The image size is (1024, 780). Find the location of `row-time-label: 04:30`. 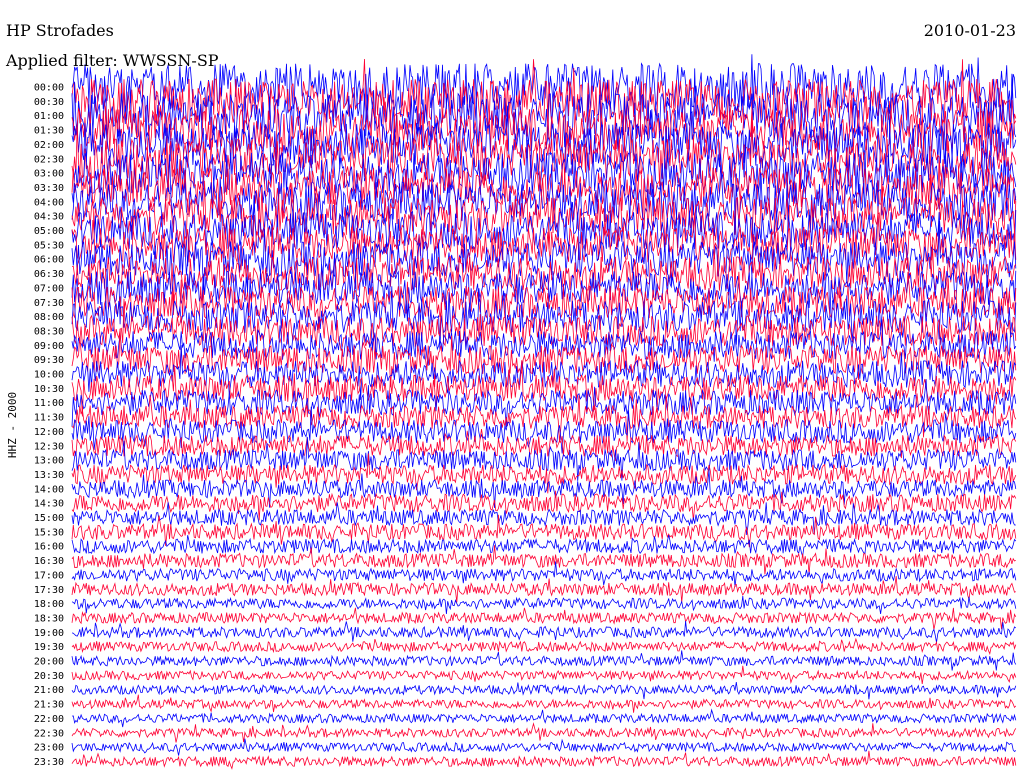

row-time-label: 04:30 is located at coordinates (49, 217).